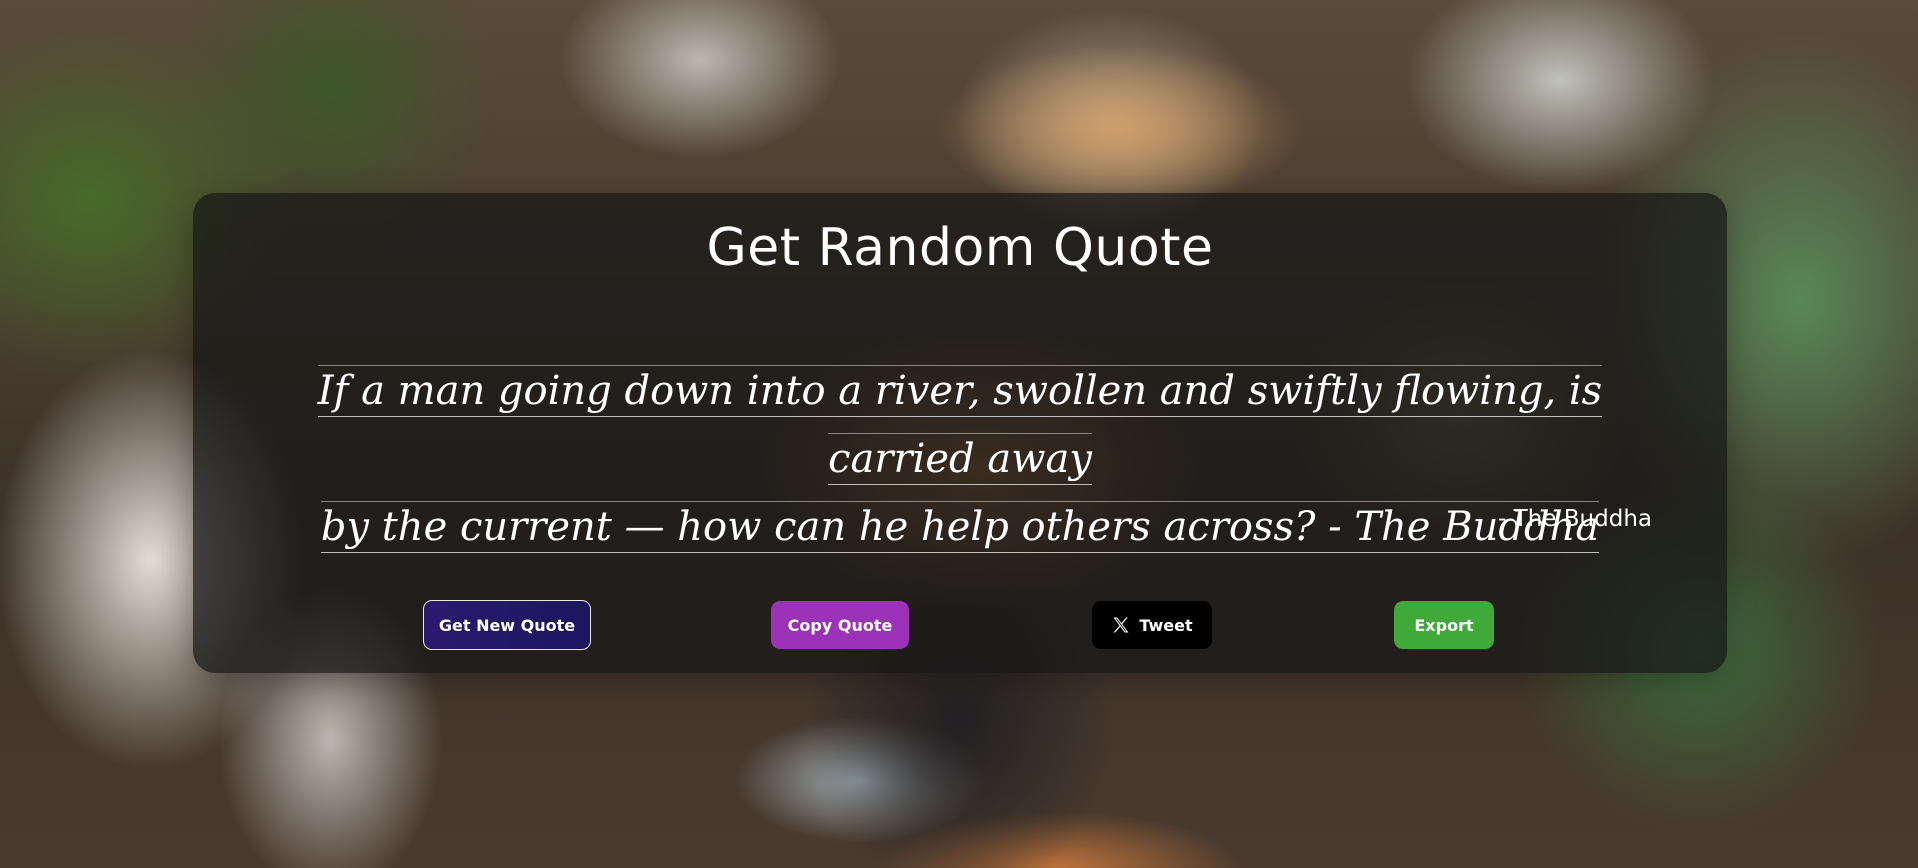  What do you see at coordinates (1575, 519) in the screenshot?
I see `quote-author: - The Buddha` at bounding box center [1575, 519].